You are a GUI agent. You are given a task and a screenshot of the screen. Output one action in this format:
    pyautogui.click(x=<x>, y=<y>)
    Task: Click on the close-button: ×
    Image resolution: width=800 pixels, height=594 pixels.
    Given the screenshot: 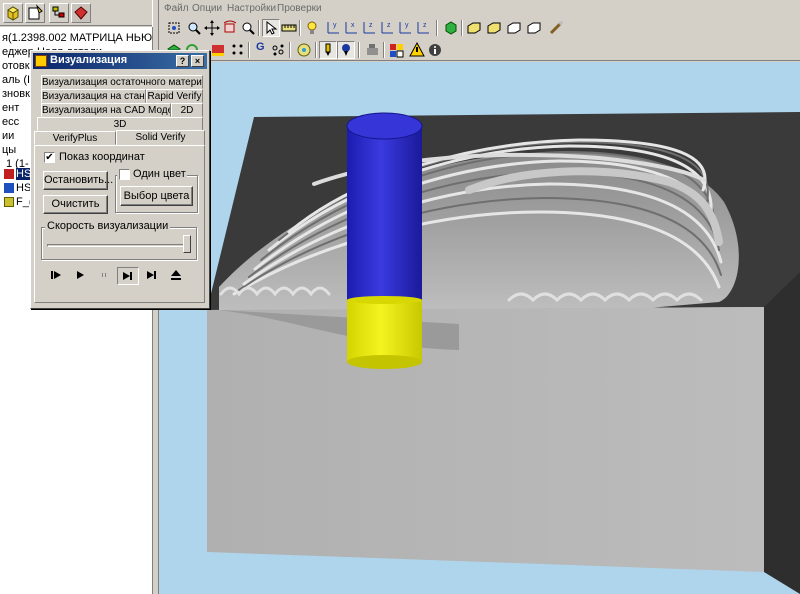 What is the action you would take?
    pyautogui.click(x=197, y=61)
    